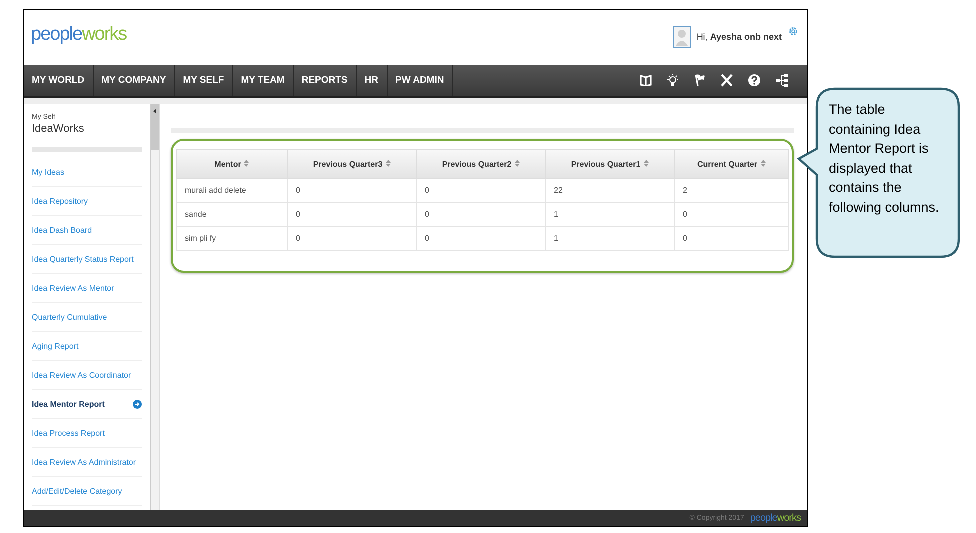 This screenshot has width=976, height=533. I want to click on table-cell: sim pli fy, so click(232, 238).